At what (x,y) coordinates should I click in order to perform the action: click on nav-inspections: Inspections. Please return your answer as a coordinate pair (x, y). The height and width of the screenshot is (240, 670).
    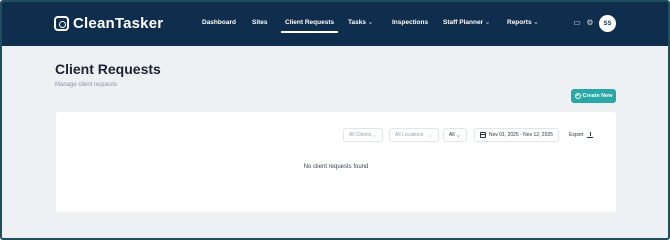
    Looking at the image, I should click on (410, 22).